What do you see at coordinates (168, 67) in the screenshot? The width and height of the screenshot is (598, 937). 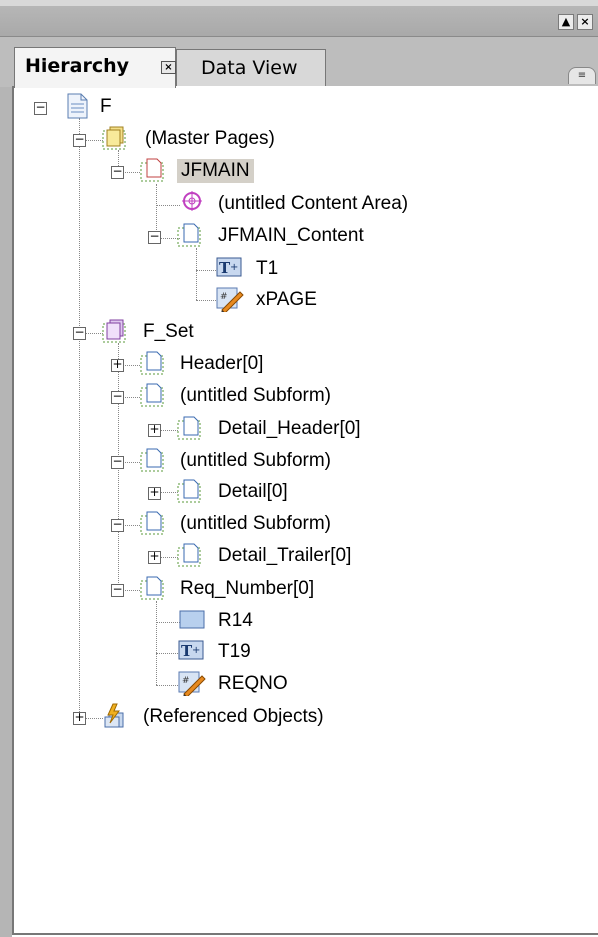 I see `tab-close-button: ×` at bounding box center [168, 67].